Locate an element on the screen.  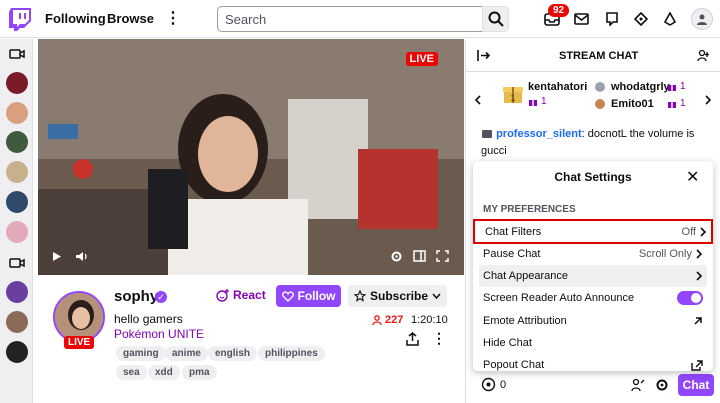
collapse-chat-icon is located at coordinates (483, 55).